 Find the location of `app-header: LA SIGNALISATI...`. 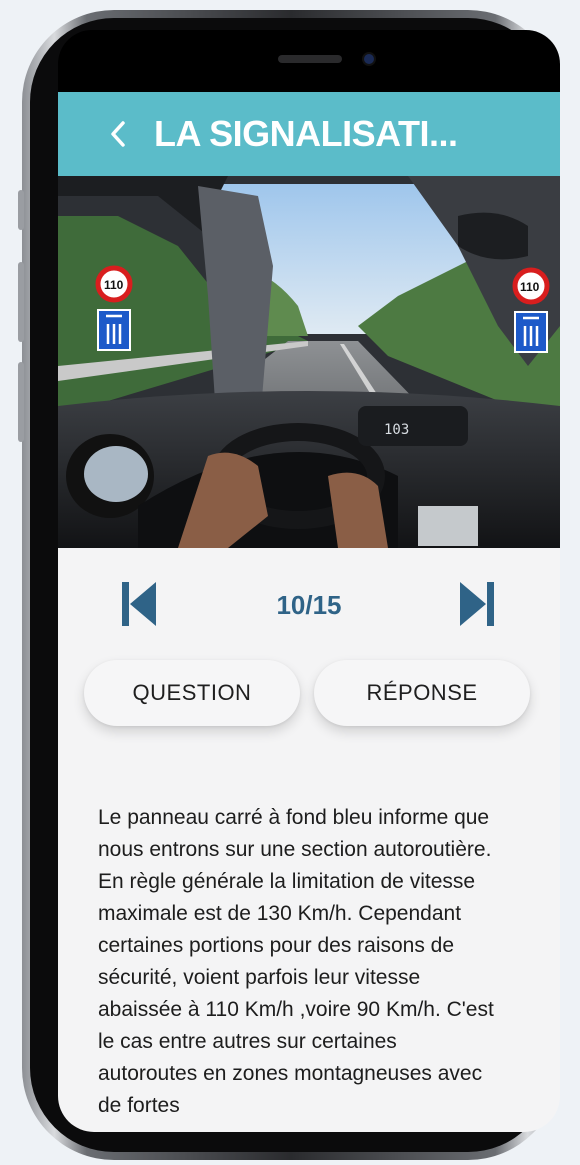

app-header: LA SIGNALISATI... is located at coordinates (309, 134).